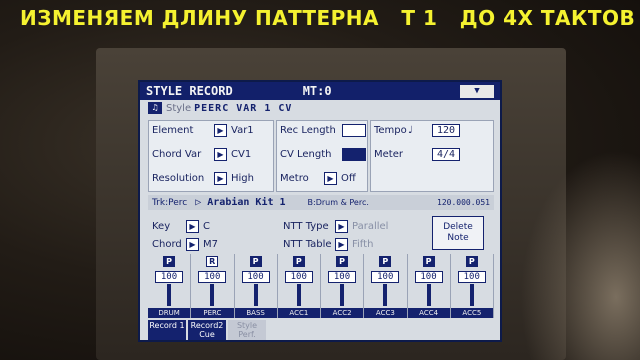 The image size is (640, 360). I want to click on cv-length-row: CV Length, so click(323, 154).